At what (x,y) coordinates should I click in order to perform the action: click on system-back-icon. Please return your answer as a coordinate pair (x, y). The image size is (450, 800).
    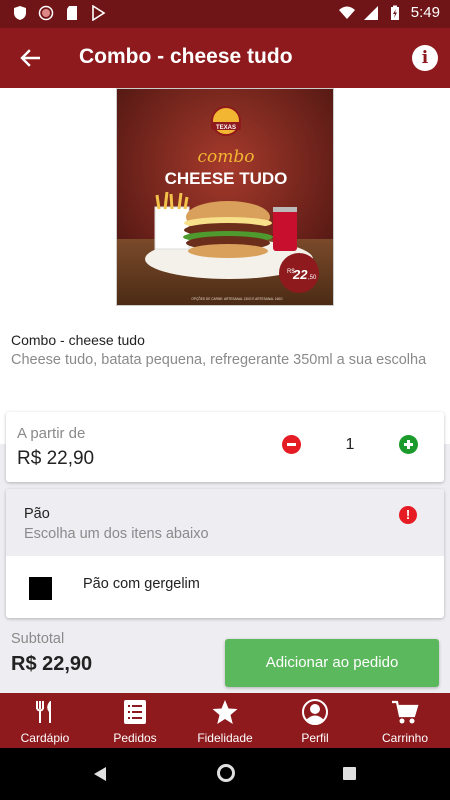
    Looking at the image, I should click on (100, 774).